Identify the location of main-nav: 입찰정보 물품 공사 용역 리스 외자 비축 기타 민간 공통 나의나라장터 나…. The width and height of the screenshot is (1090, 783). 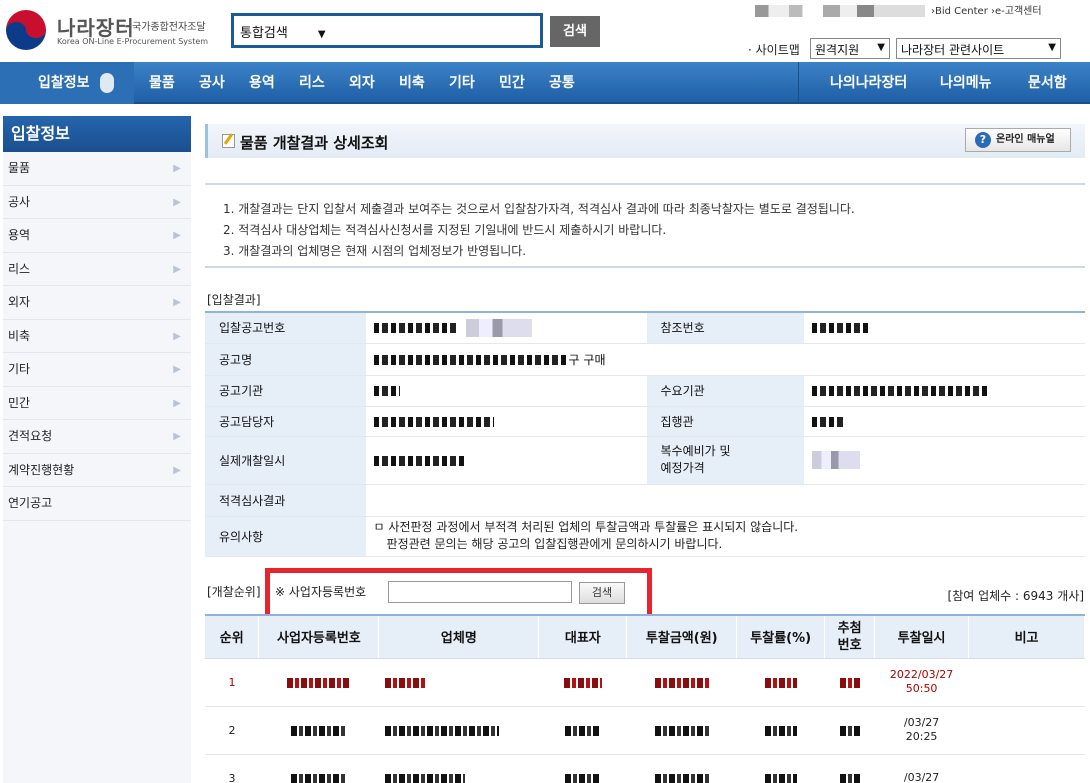
(545, 83).